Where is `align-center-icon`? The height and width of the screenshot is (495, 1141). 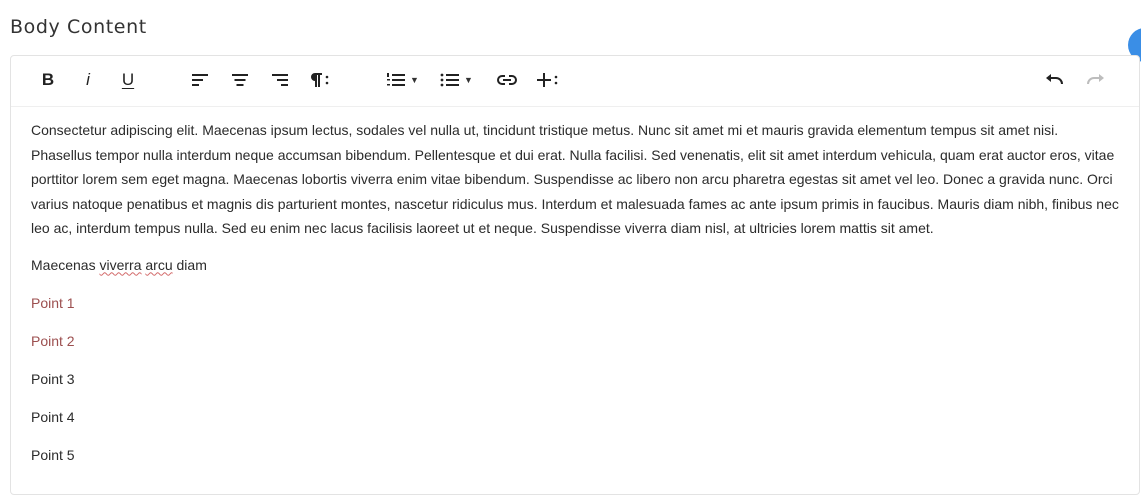
align-center-icon is located at coordinates (240, 80).